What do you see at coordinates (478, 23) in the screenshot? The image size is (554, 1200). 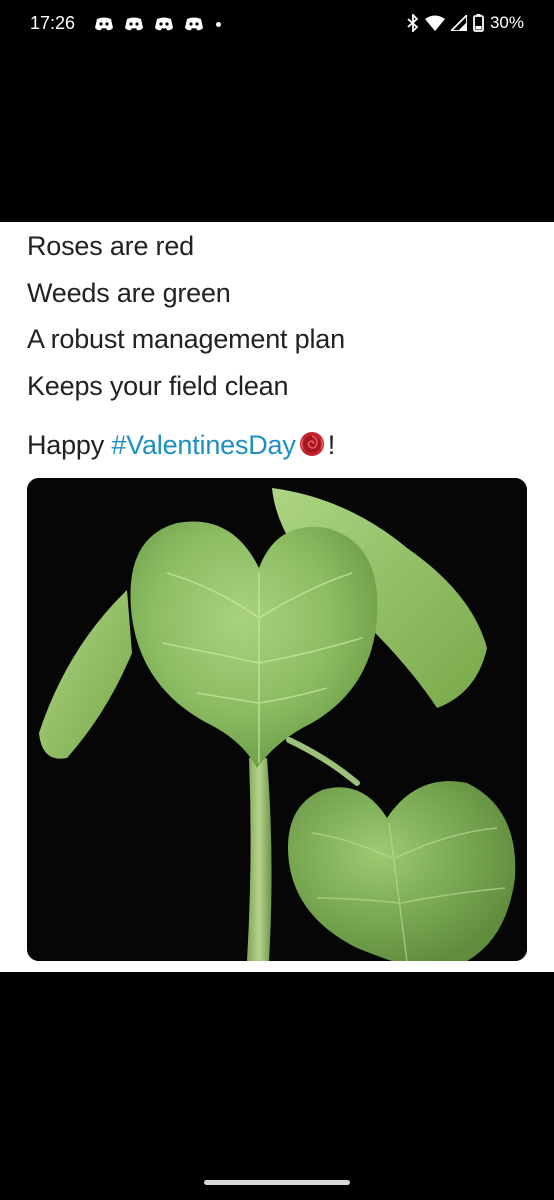 I see `battery-icon` at bounding box center [478, 23].